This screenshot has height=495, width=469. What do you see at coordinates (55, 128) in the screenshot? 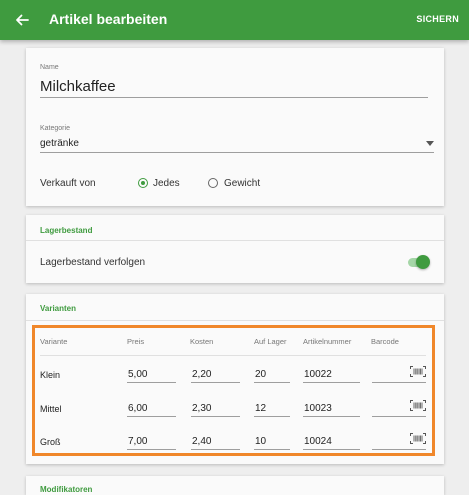
I see `category-label: Kategorie` at bounding box center [55, 128].